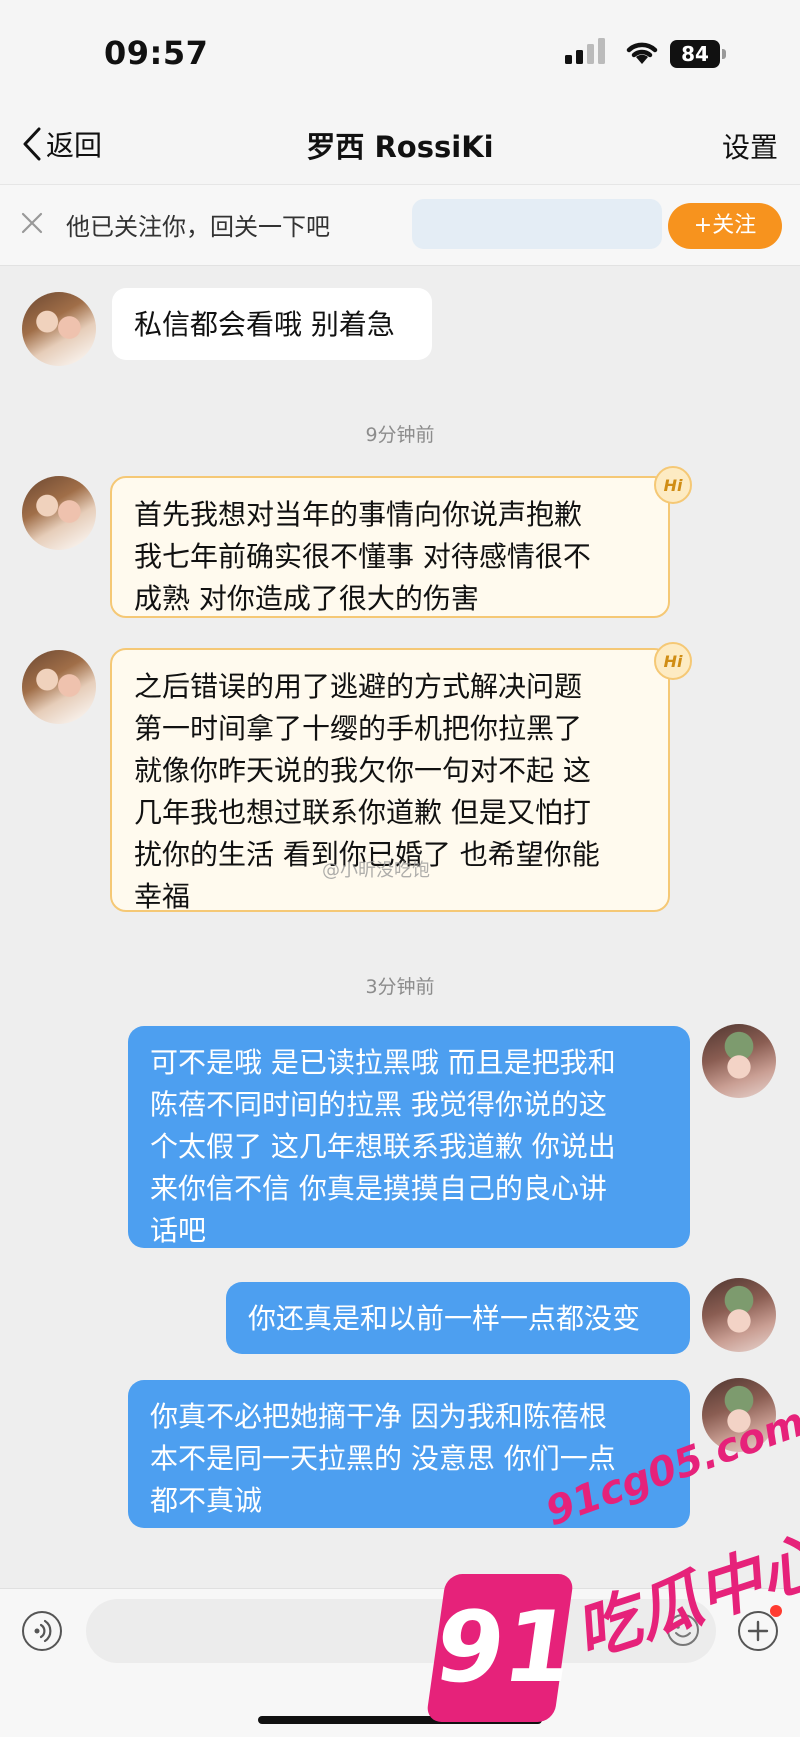 This screenshot has height=1737, width=800. What do you see at coordinates (724, 54) in the screenshot?
I see `battery-cap` at bounding box center [724, 54].